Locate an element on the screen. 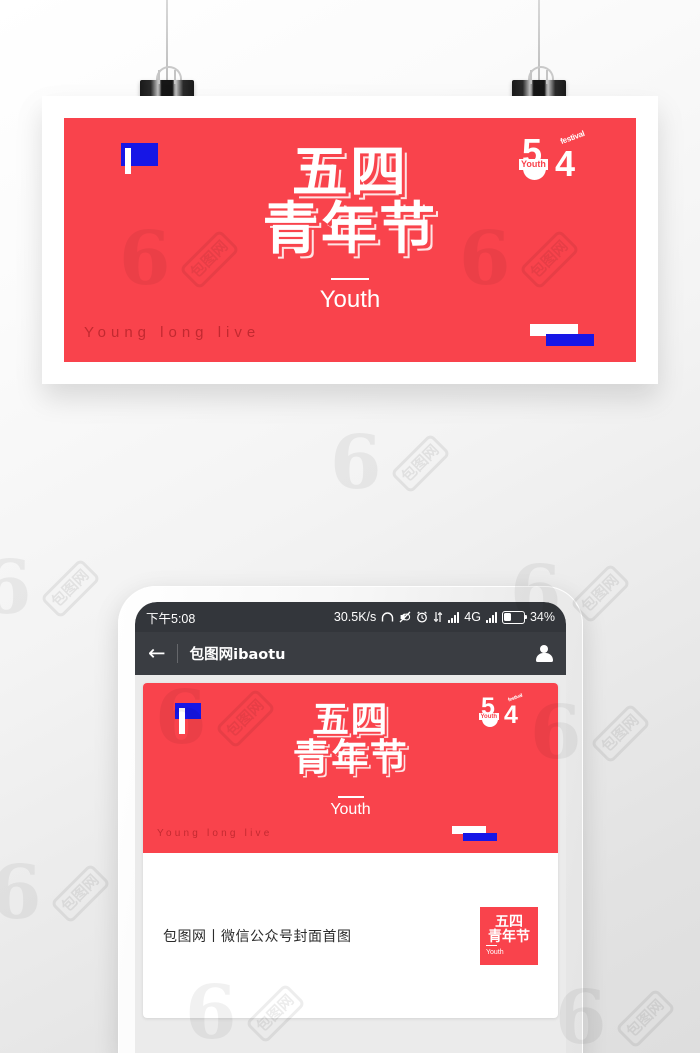 Image resolution: width=700 pixels, height=1053 pixels. post-cover-title: 五四 青年节 is located at coordinates (350, 738).